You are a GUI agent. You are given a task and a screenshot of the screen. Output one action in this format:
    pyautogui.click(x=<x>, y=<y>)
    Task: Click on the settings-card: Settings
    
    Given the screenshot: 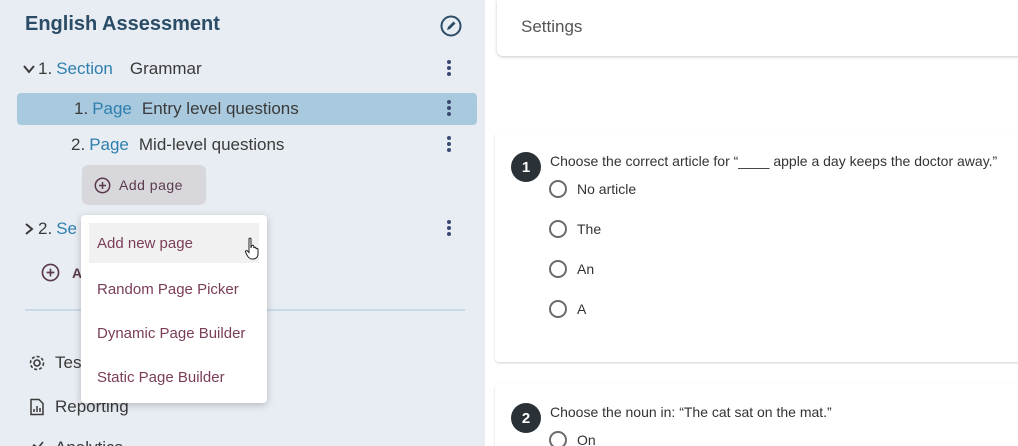 What is the action you would take?
    pyautogui.click(x=757, y=28)
    